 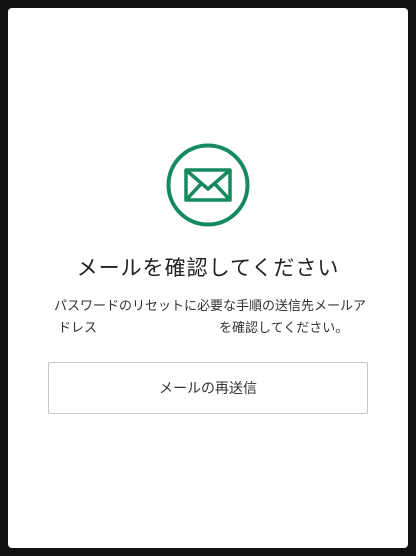 What do you see at coordinates (284, 328) in the screenshot?
I see `instruction-line-2-suffix: を確認してください。` at bounding box center [284, 328].